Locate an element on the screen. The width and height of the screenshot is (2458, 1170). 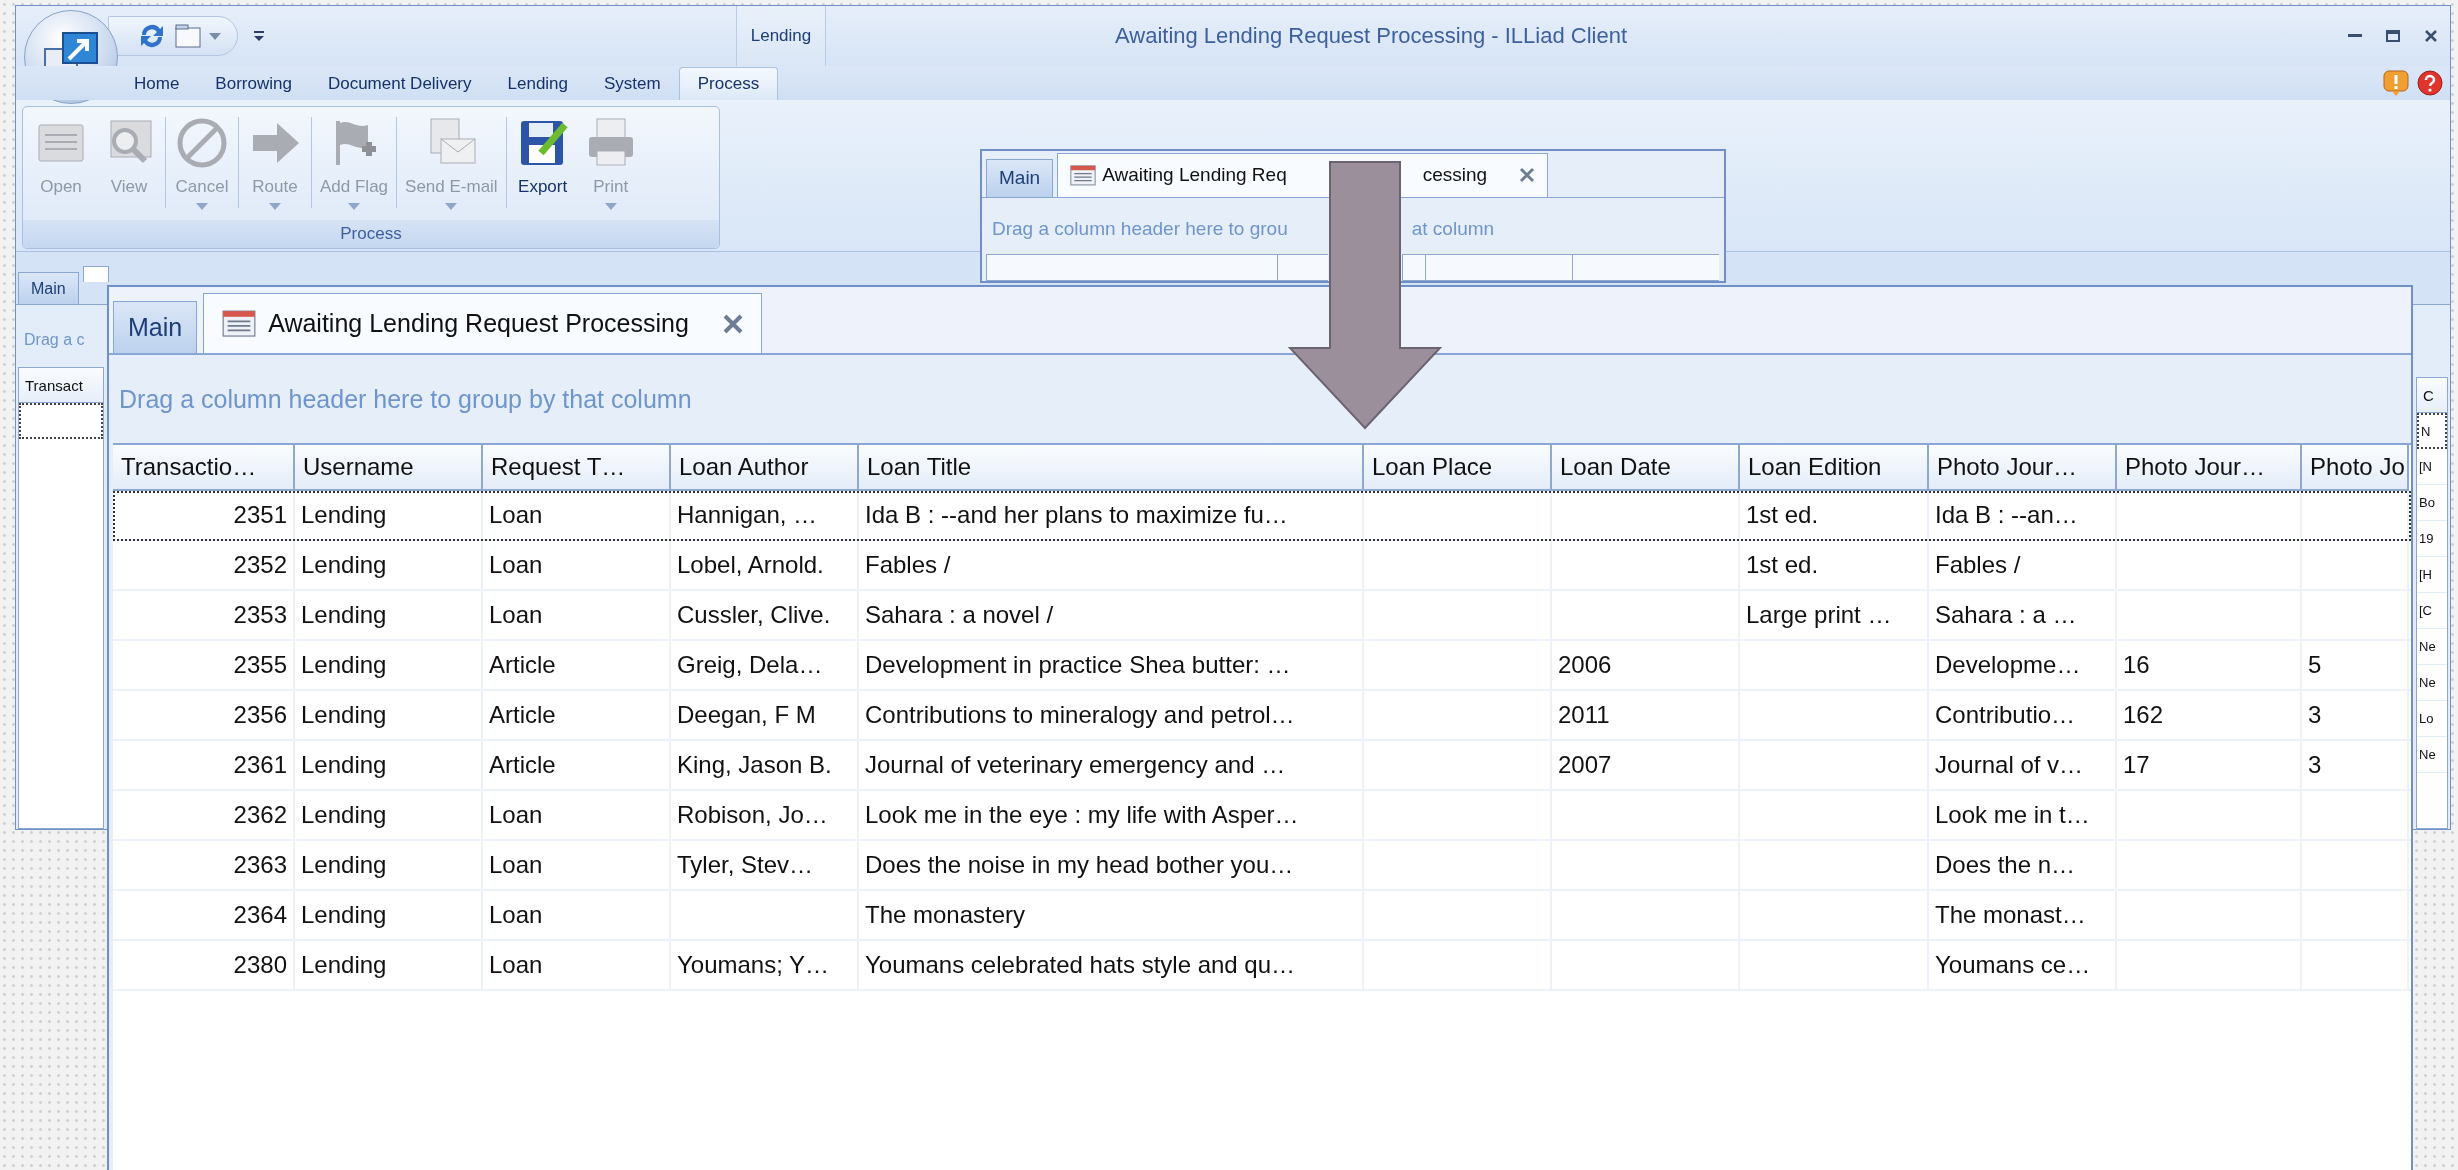
ribbon-tab: Home is located at coordinates (157, 84).